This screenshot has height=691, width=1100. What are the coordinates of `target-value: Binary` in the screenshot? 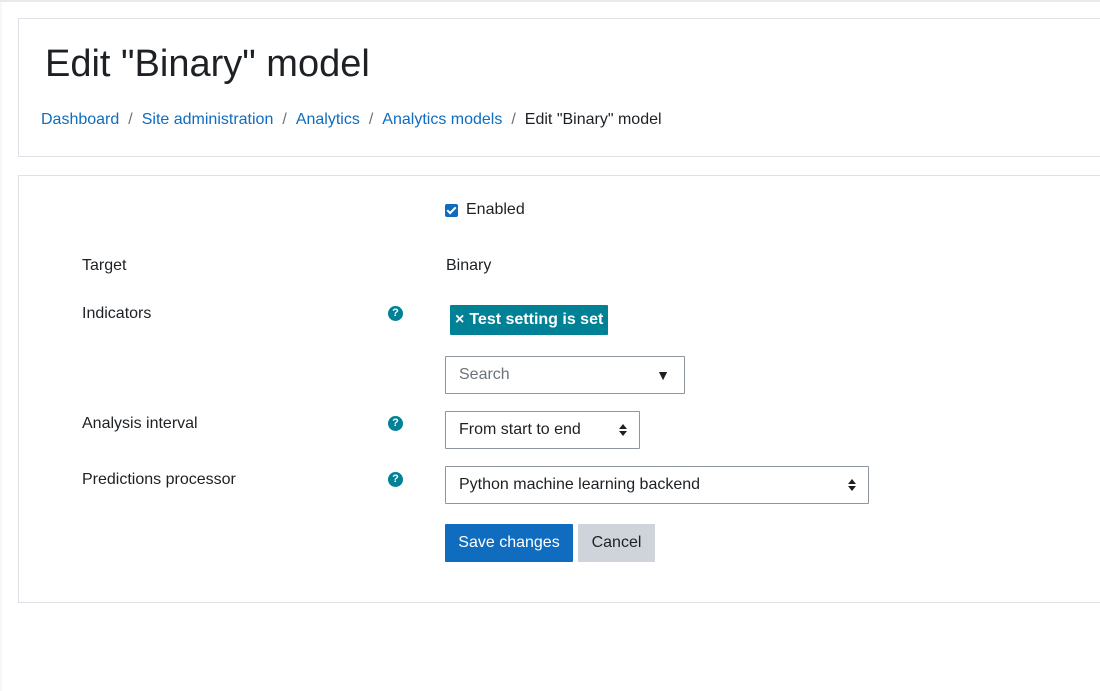 It's located at (469, 265).